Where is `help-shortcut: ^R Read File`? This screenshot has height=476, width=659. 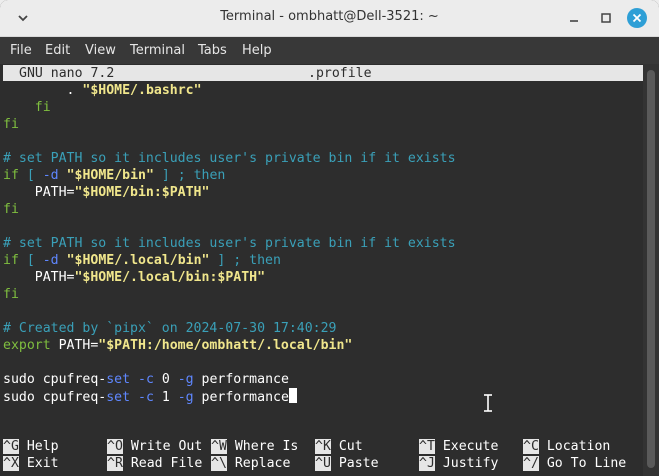 help-shortcut: ^R Read File is located at coordinates (154, 463).